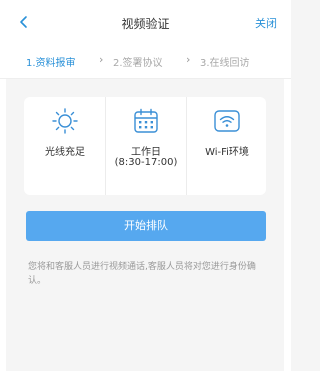  What do you see at coordinates (146, 162) in the screenshot?
I see `requirement-hours: (8:30-17:00)` at bounding box center [146, 162].